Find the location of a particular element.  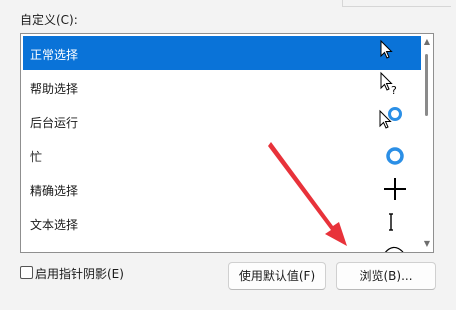

scroll-down-icon: ▼ is located at coordinates (427, 244).